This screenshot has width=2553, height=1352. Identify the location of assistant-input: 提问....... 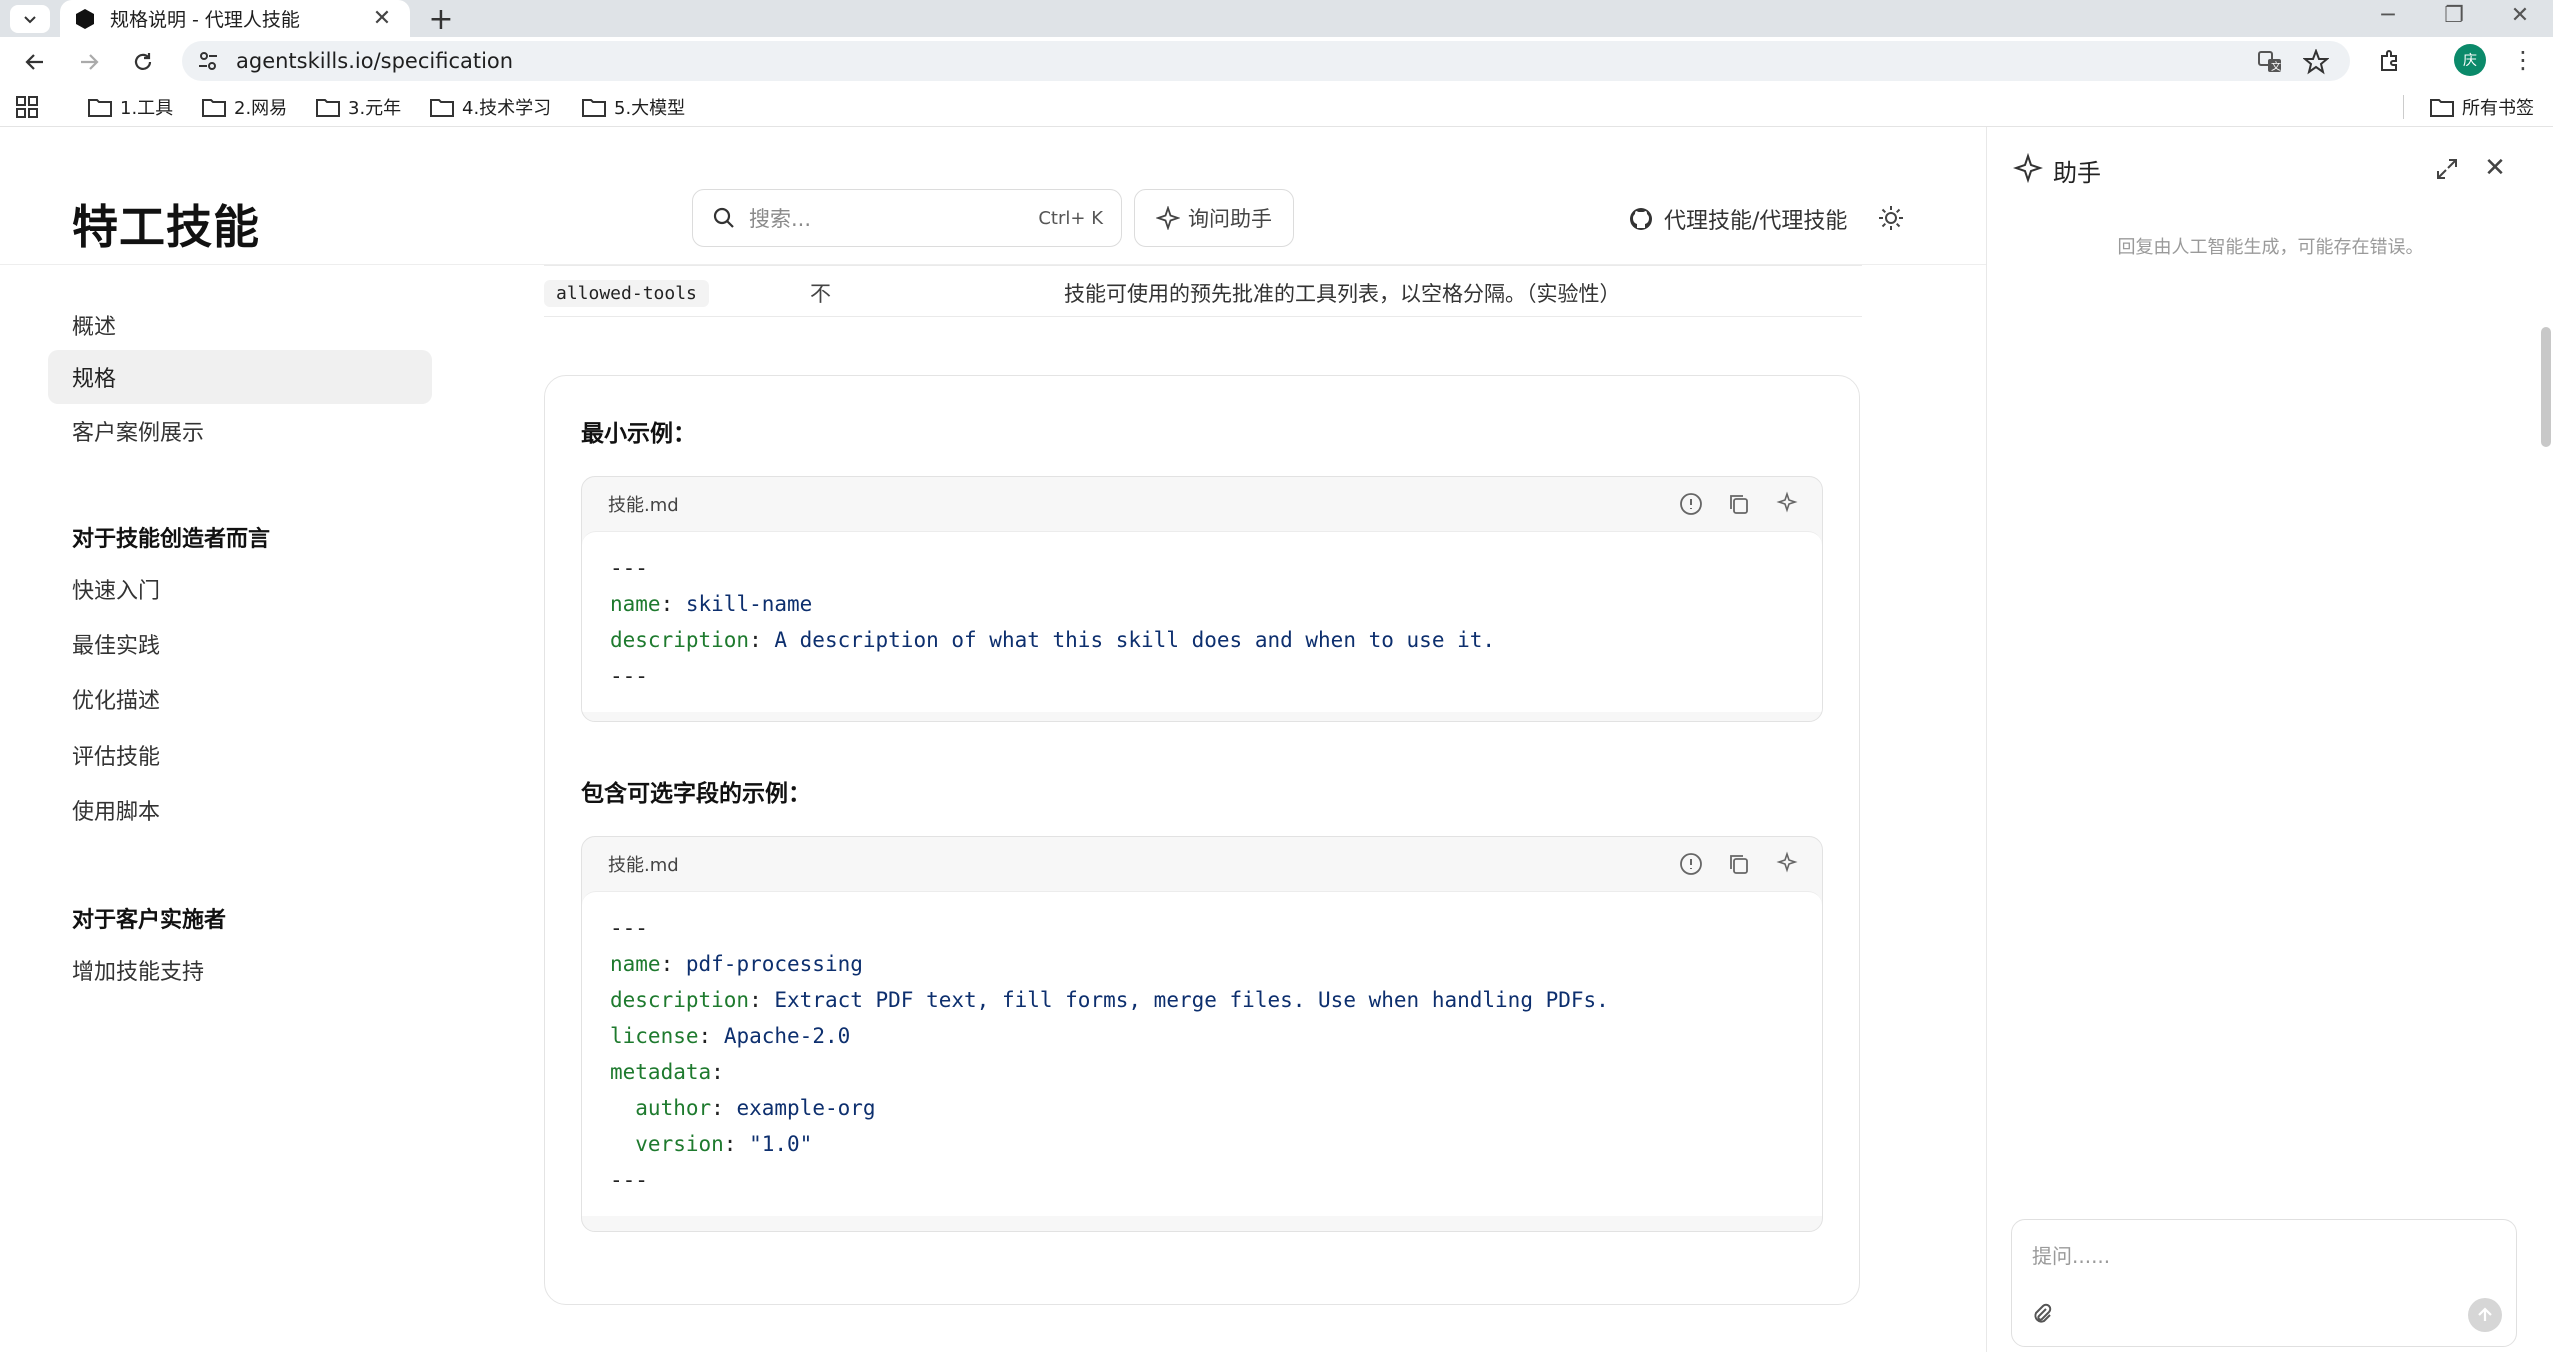
(2264, 1283).